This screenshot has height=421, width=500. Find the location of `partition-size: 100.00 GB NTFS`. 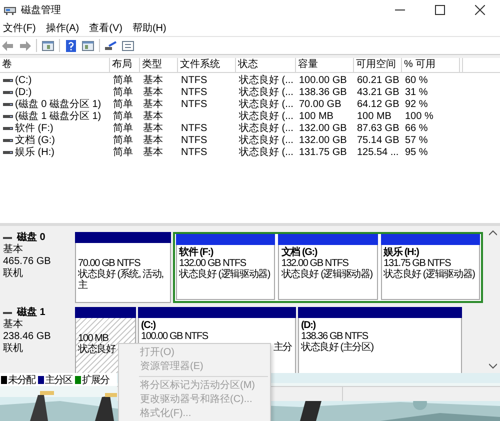

partition-size: 100.00 GB NTFS is located at coordinates (174, 336).